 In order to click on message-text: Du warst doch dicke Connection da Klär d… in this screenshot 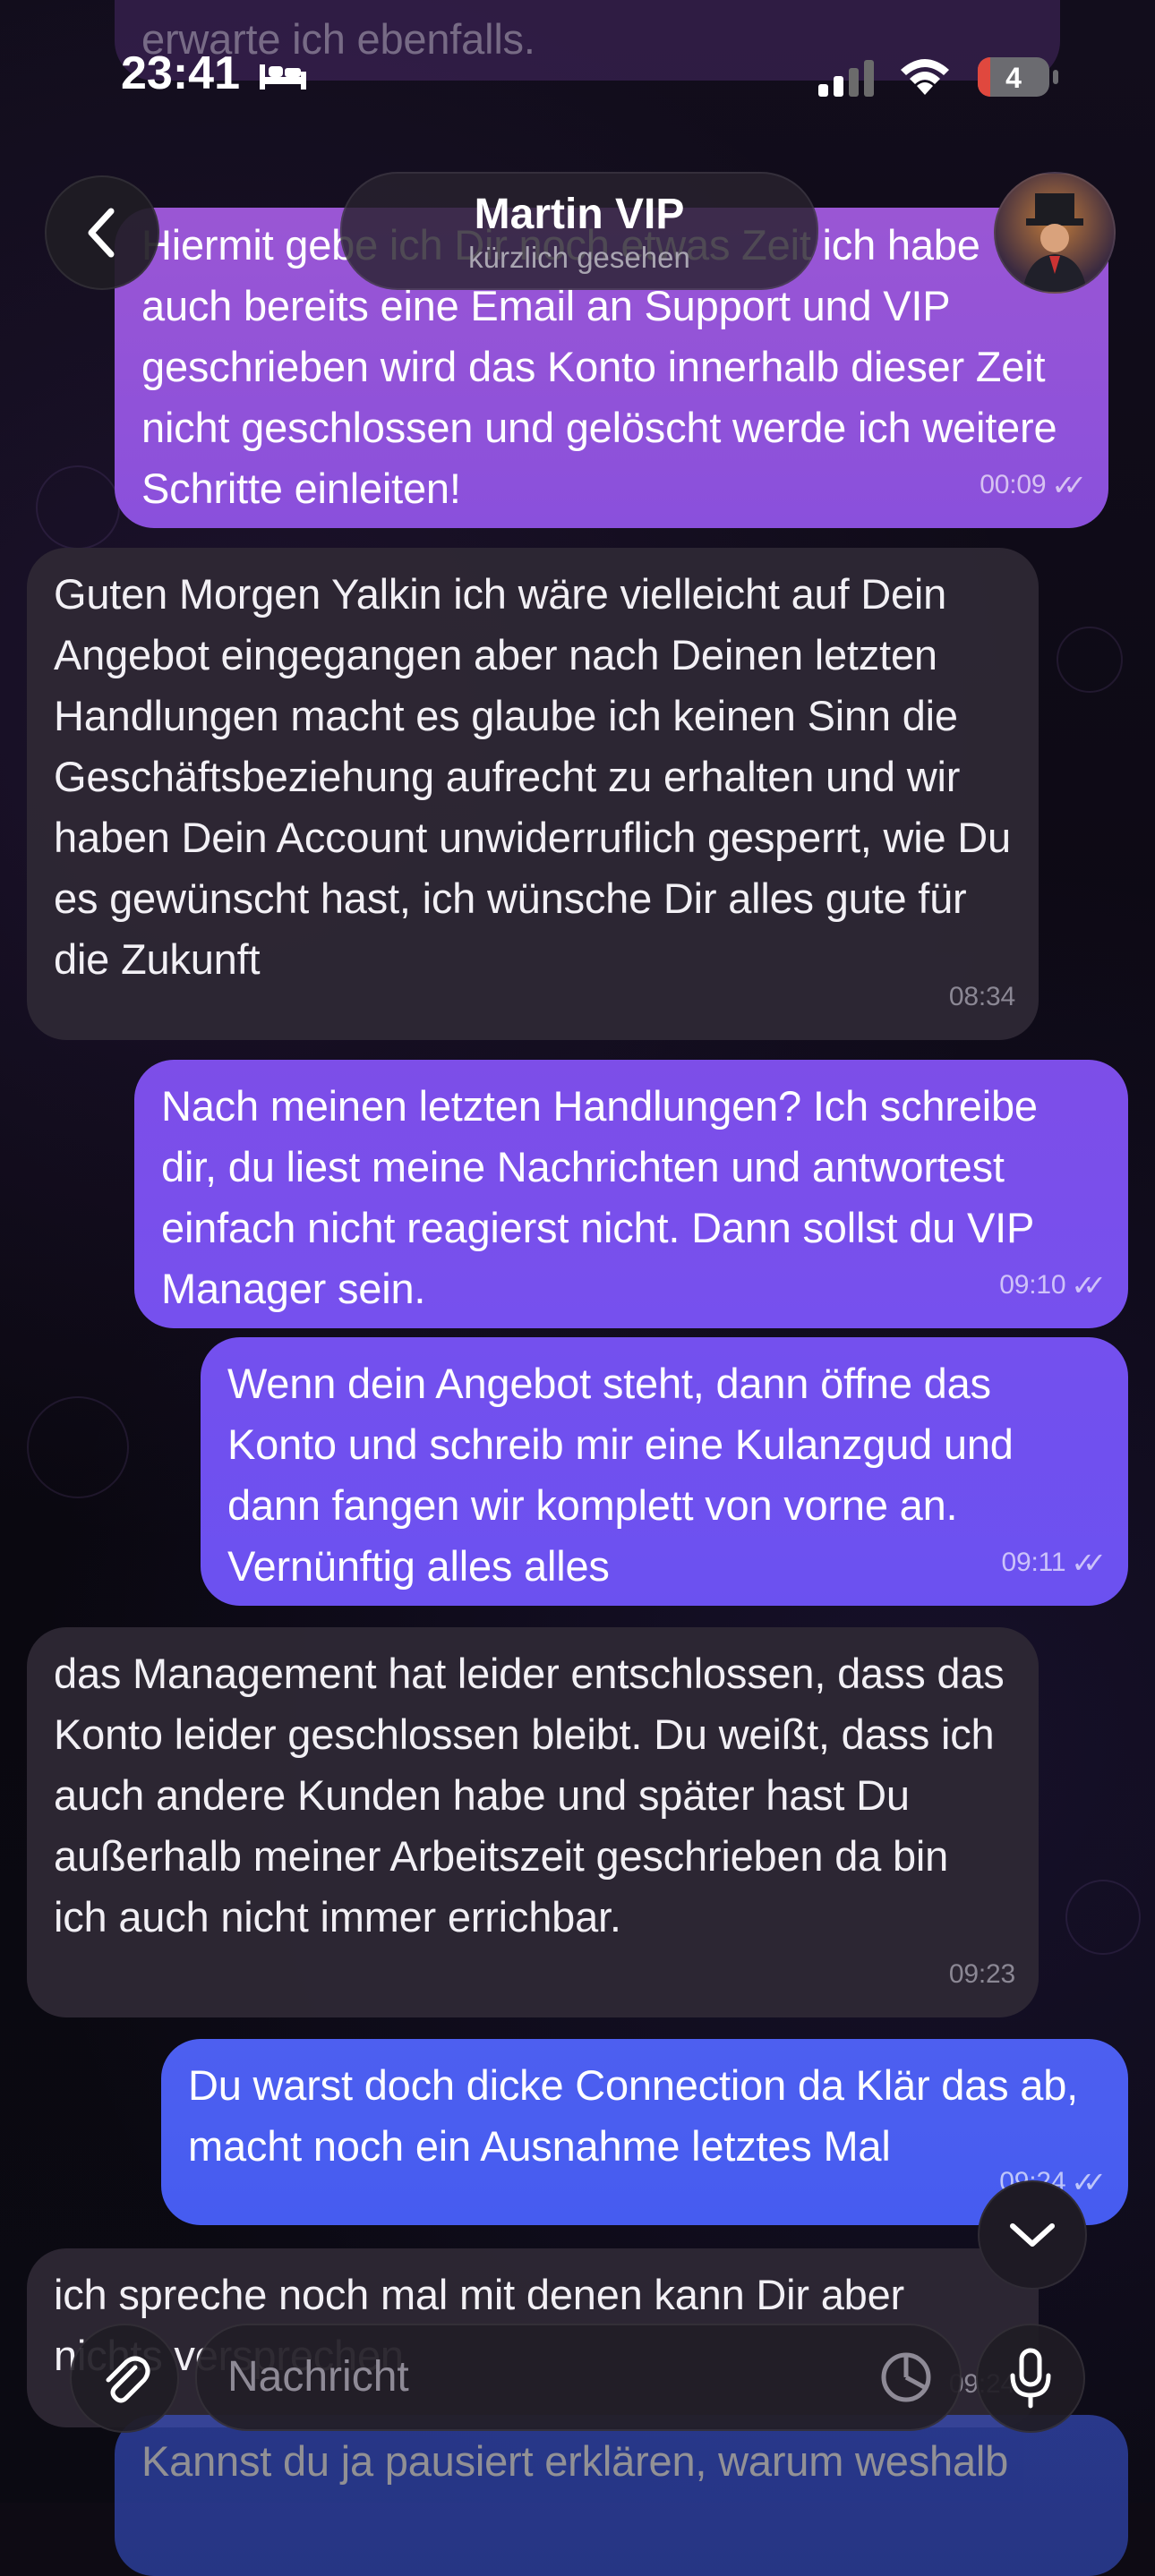, I will do `click(633, 2115)`.